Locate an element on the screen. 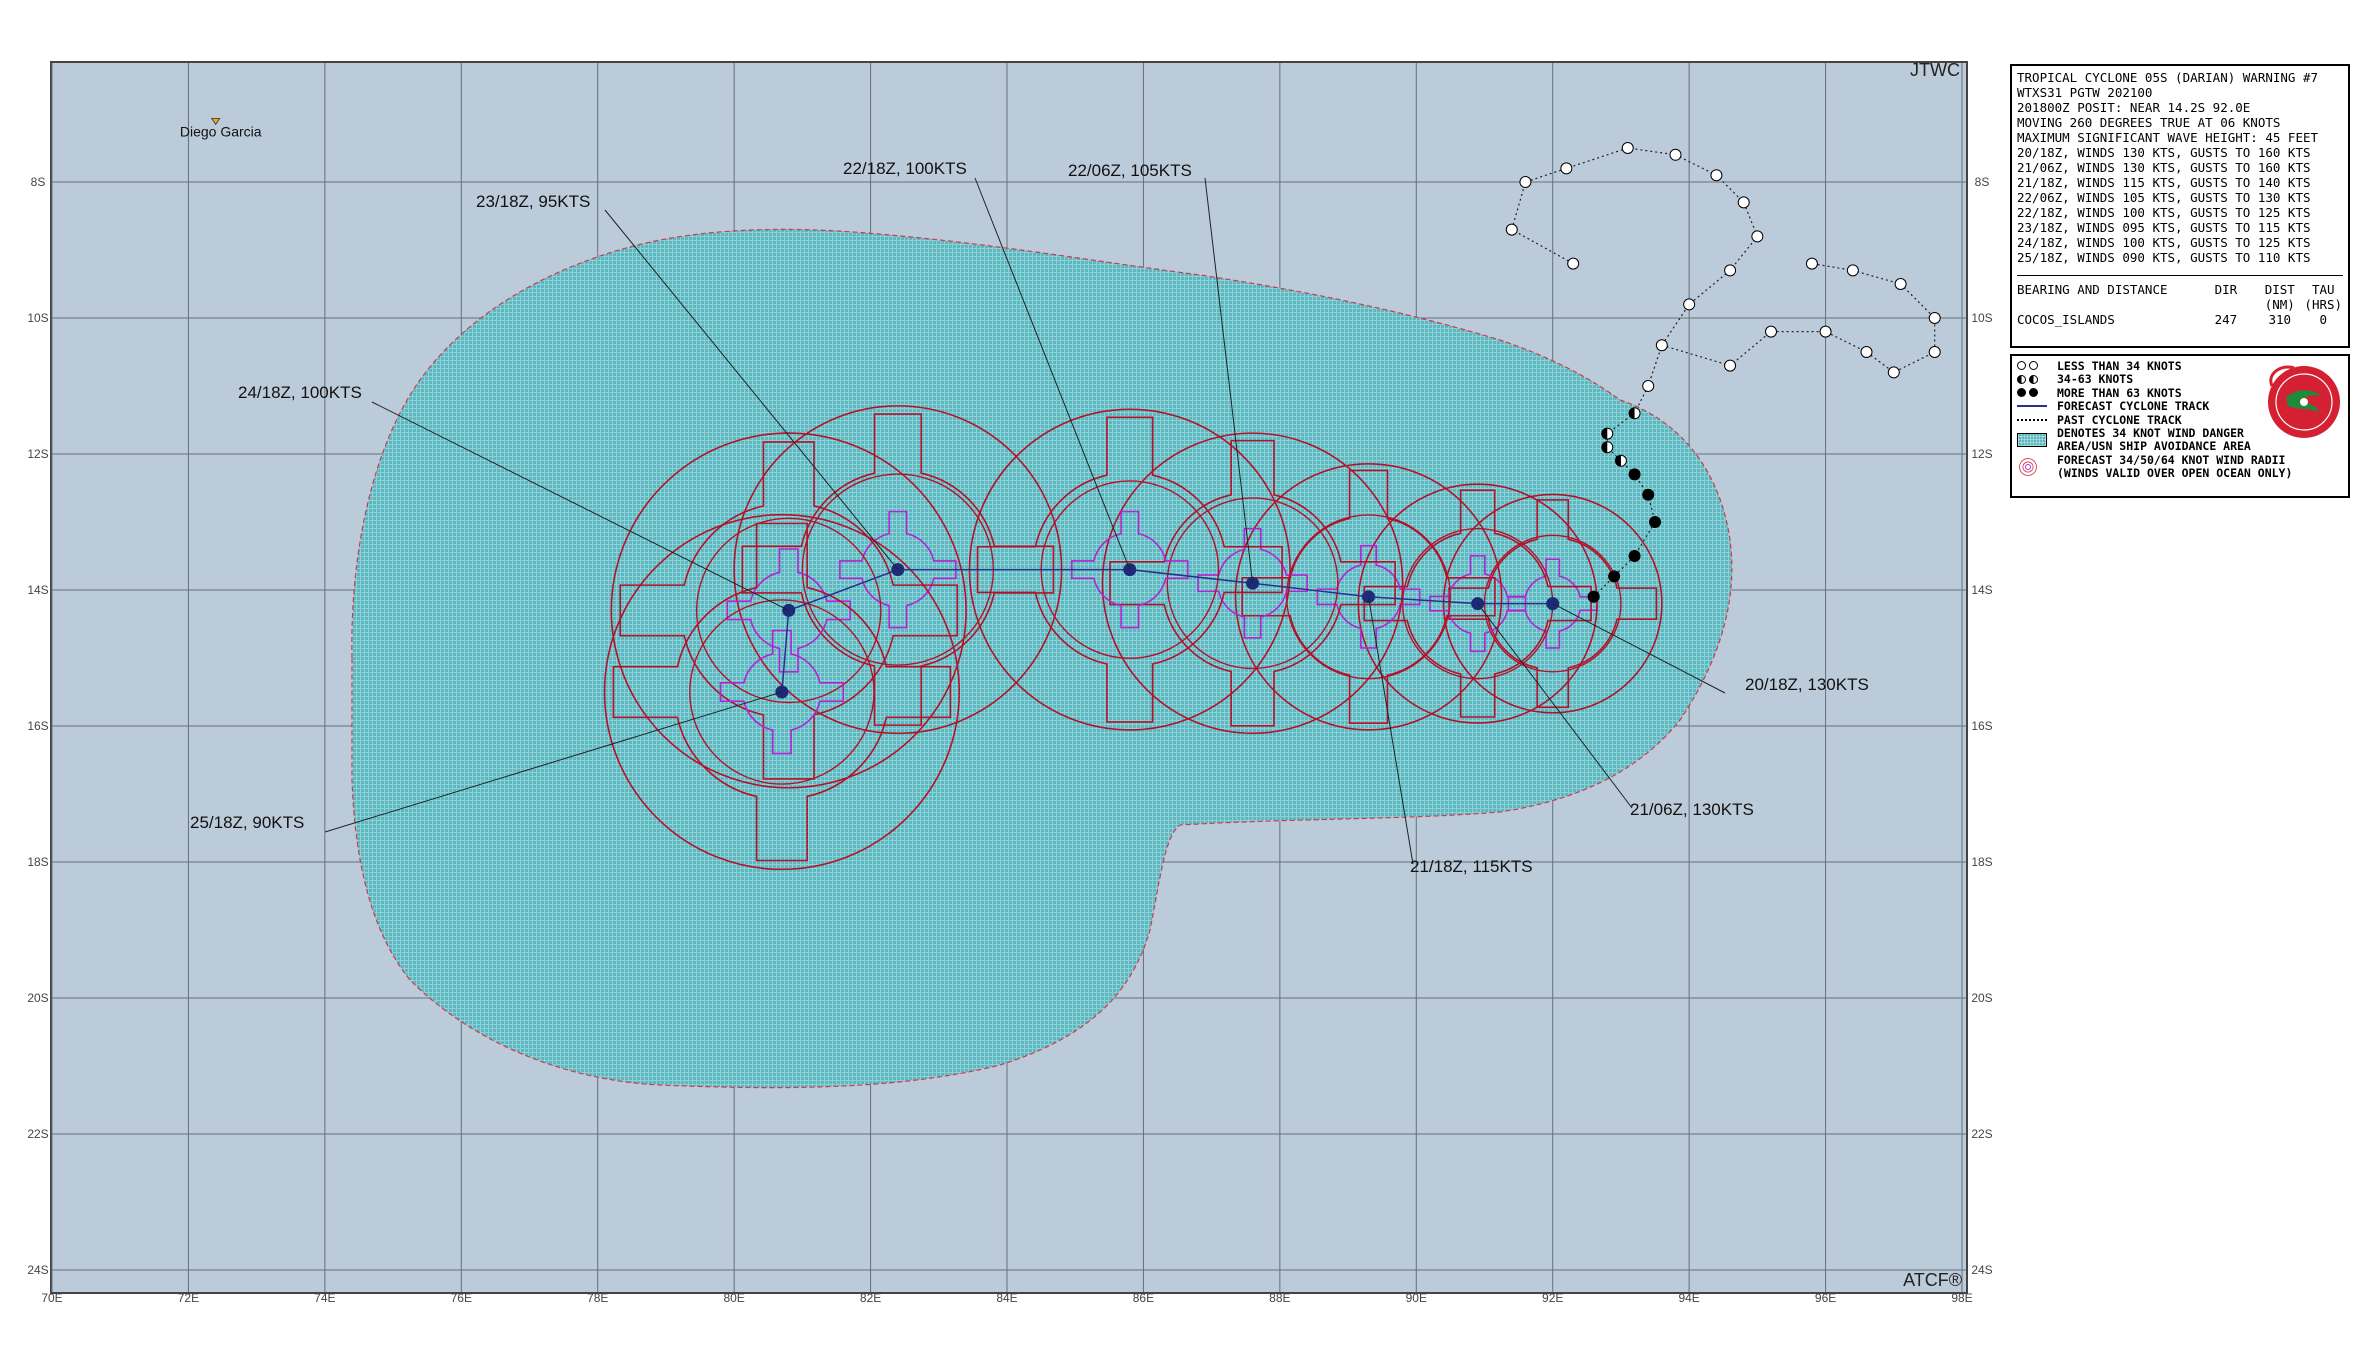  forecast-label: 20/18Z, 130KTS is located at coordinates (1807, 684).